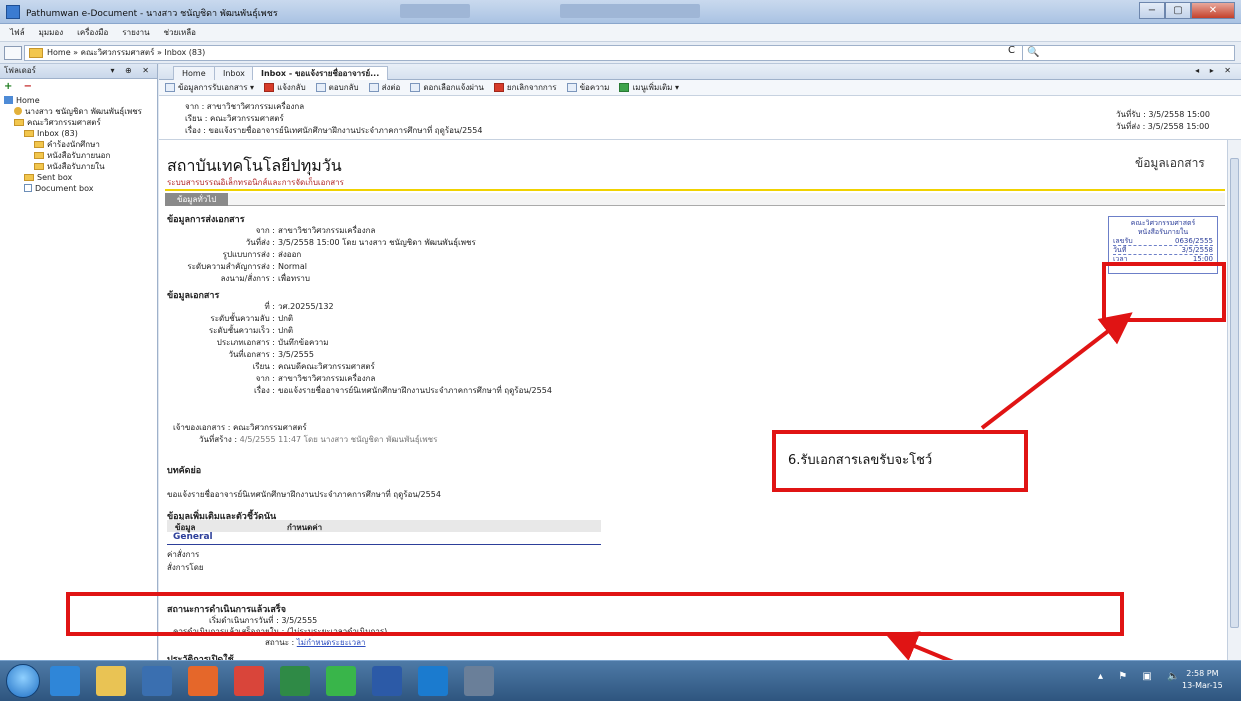 The image size is (1241, 701). Describe the element at coordinates (197, 199) in the screenshot. I see `tab-general-info: ข้อมูลทั่วไป` at that location.